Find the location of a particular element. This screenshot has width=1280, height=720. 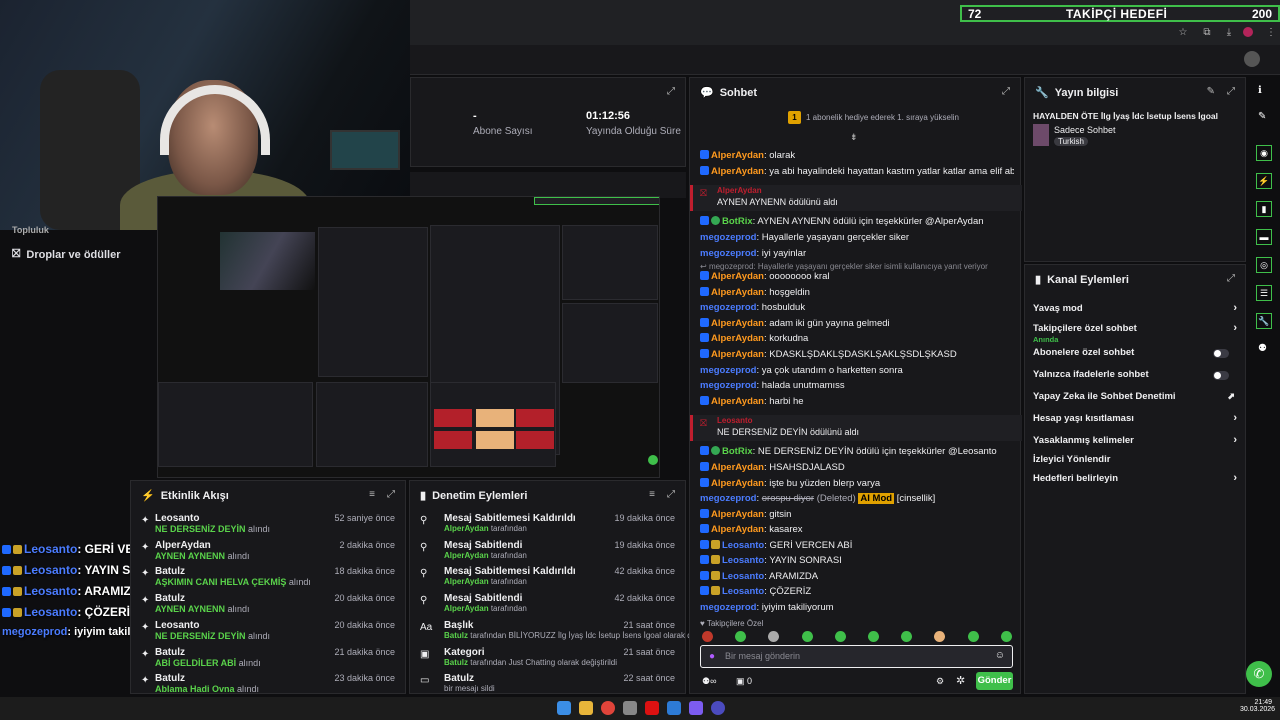

rail-broadcast-icon: ◎ is located at coordinates (1264, 265).